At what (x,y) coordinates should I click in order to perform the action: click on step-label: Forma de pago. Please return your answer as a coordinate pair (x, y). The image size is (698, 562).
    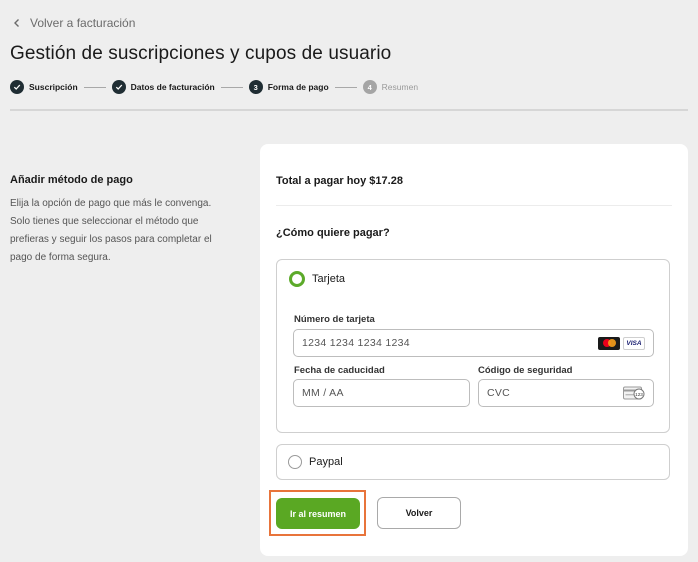
    Looking at the image, I should click on (298, 87).